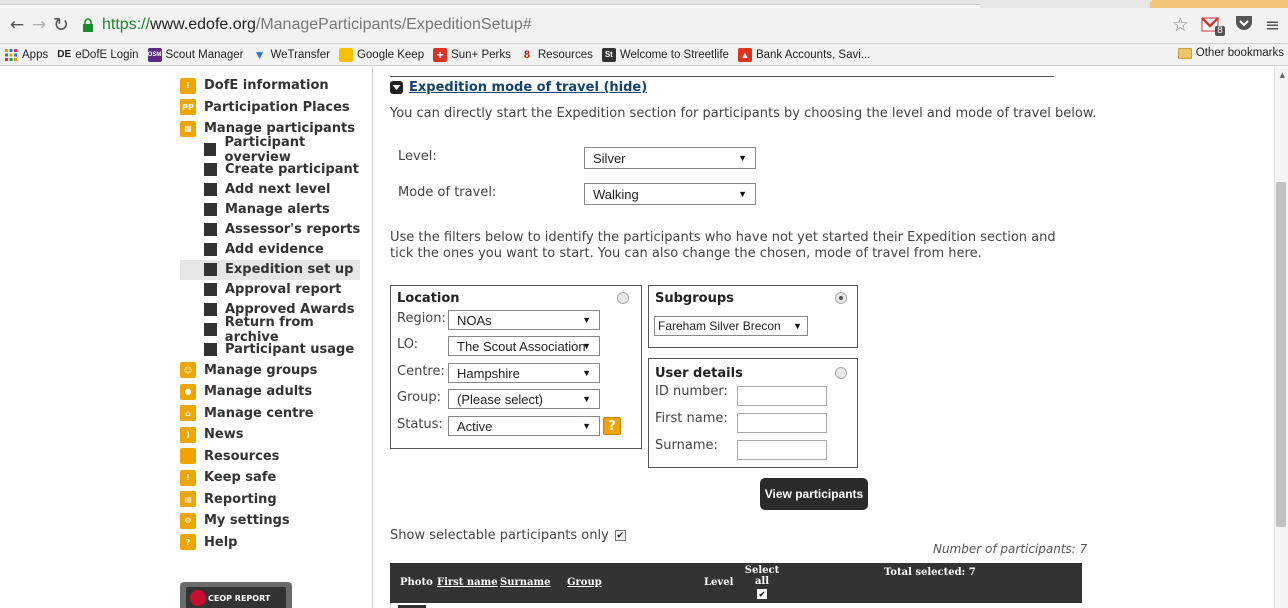  What do you see at coordinates (275, 521) in the screenshot?
I see `sidebar-item-my-settings: ⚙ My settings` at bounding box center [275, 521].